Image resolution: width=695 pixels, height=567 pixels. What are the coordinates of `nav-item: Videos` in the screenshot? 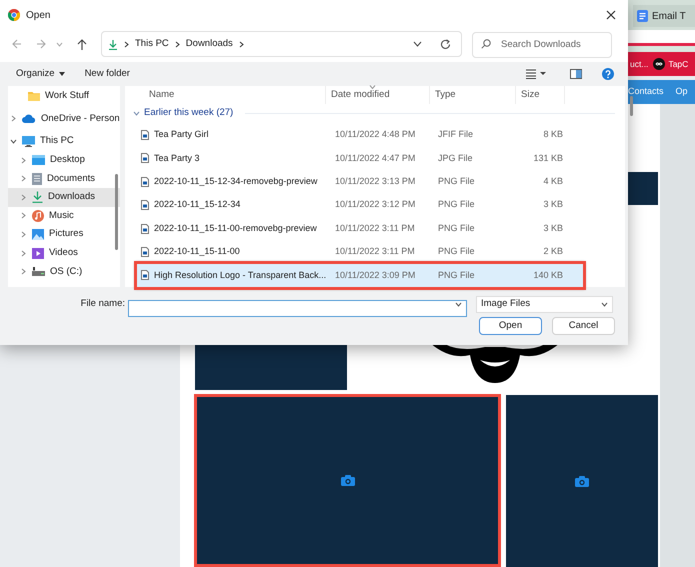 It's located at (64, 253).